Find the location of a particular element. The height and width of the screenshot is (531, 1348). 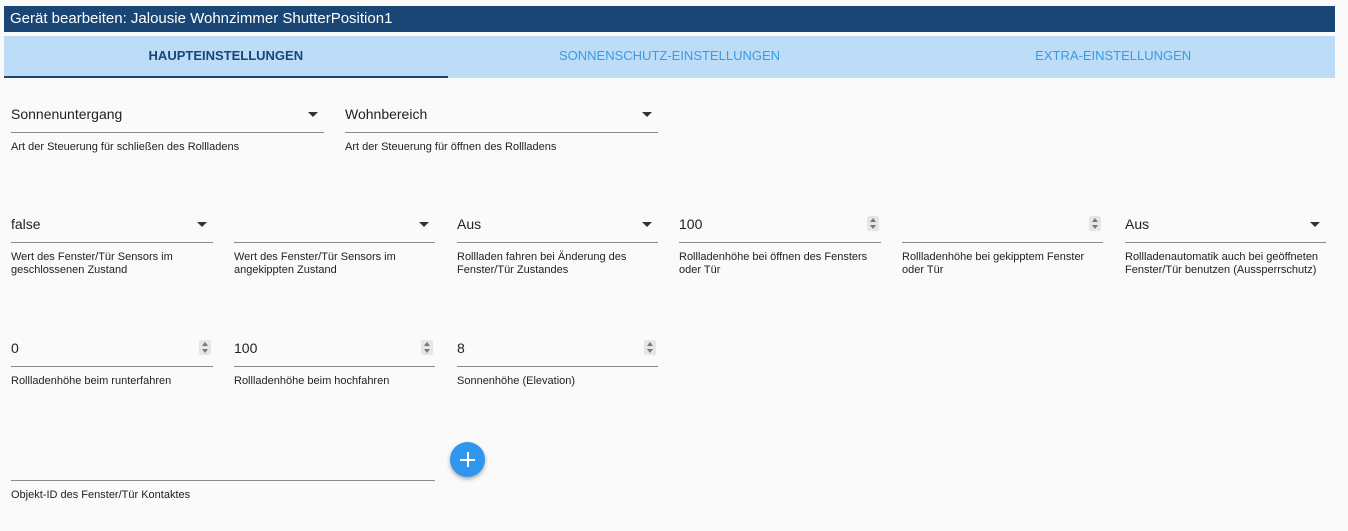

plus-icon-vertical is located at coordinates (467, 459).